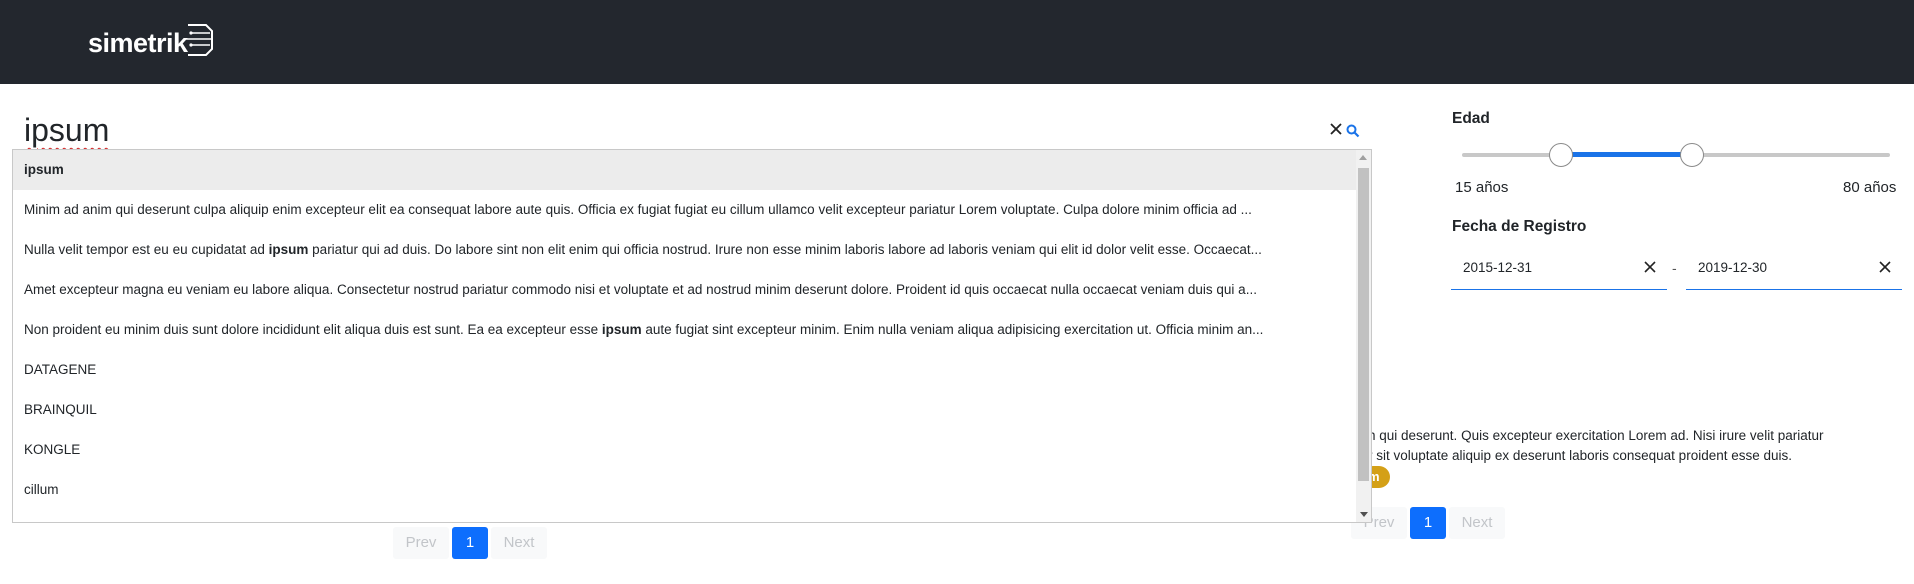  What do you see at coordinates (1336, 129) in the screenshot?
I see `clear-search-icon` at bounding box center [1336, 129].